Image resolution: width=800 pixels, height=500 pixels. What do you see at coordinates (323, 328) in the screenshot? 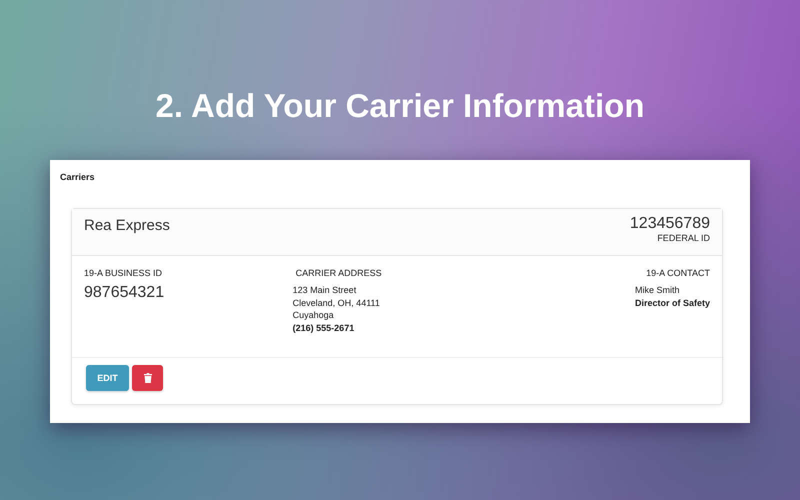
I see `address-line: (216) 555-2671` at bounding box center [323, 328].